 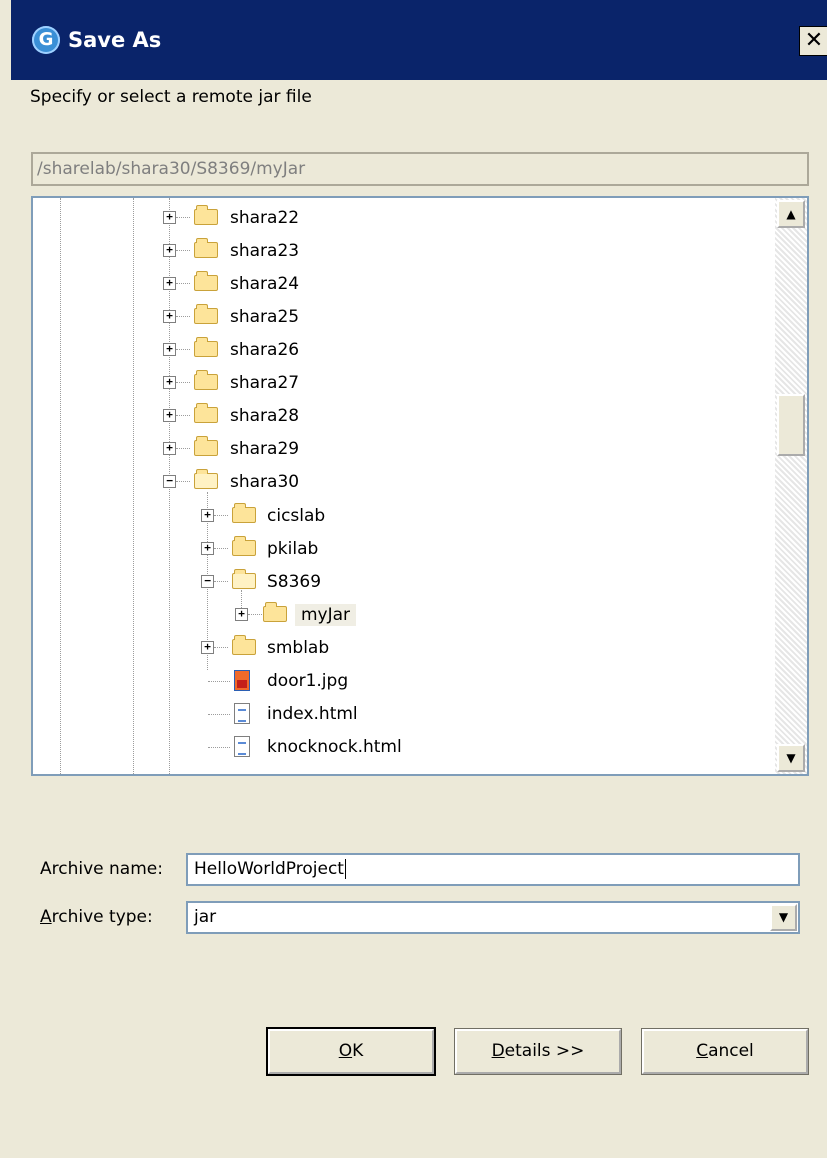 What do you see at coordinates (265, 449) in the screenshot?
I see `tree-node-label: shara29` at bounding box center [265, 449].